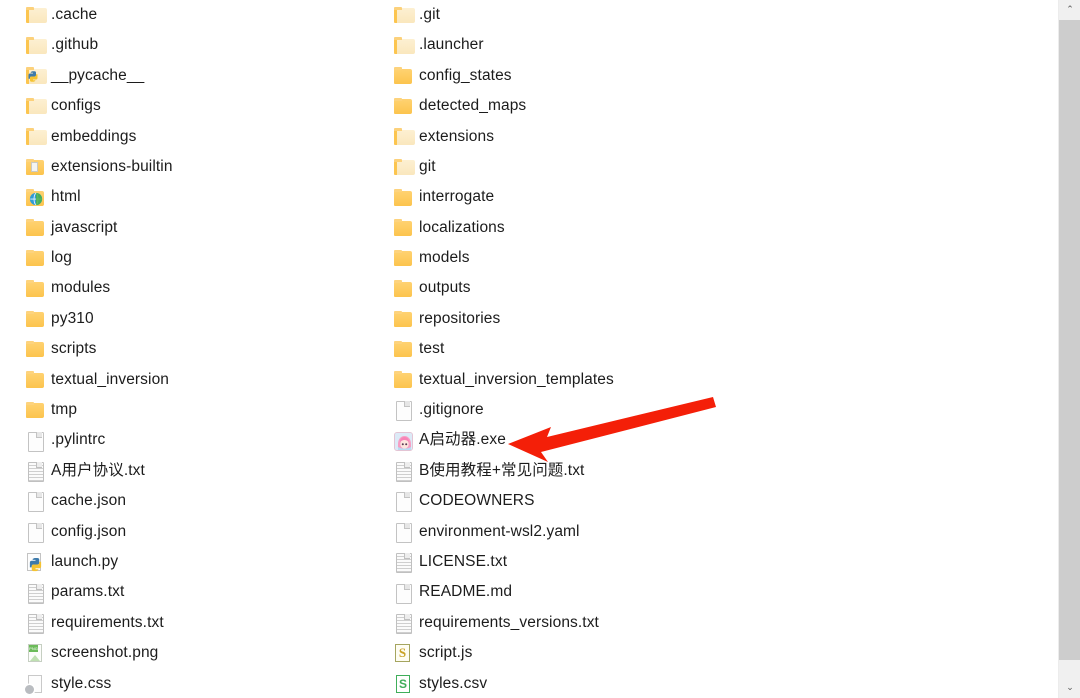 This screenshot has height=698, width=1080. What do you see at coordinates (207, 653) in the screenshot?
I see `file-list-item: PNG screenshot.png` at bounding box center [207, 653].